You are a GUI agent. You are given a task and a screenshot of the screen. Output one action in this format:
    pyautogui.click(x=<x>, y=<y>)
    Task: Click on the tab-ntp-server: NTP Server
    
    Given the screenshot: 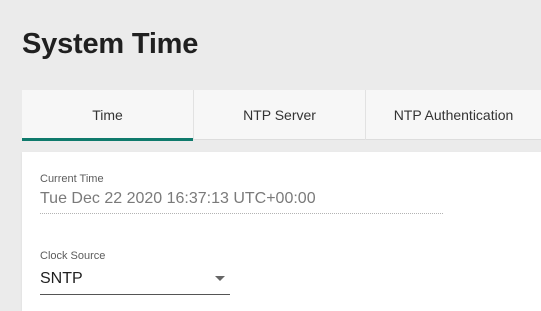 What is the action you would take?
    pyautogui.click(x=280, y=115)
    